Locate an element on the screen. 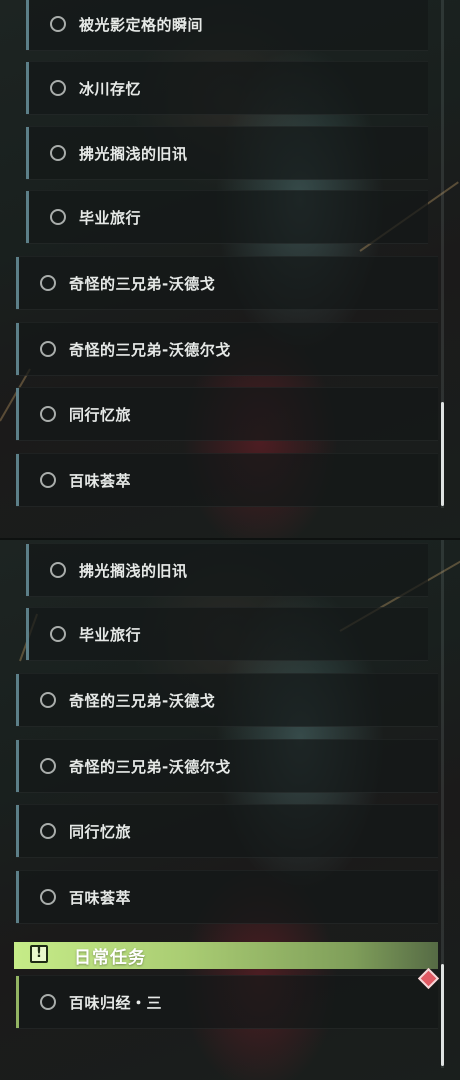 This screenshot has height=1080, width=460. daily-quest-header: ! 日常任务 is located at coordinates (226, 955).